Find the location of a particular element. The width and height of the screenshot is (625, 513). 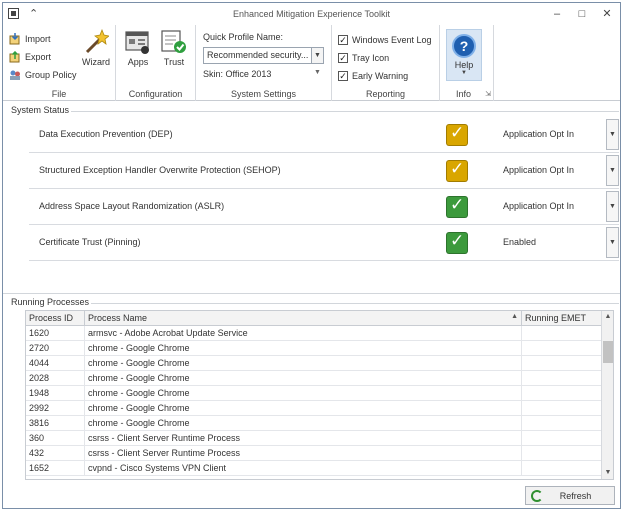

status-name: Certificate Trust (Pinning) is located at coordinates (90, 242).